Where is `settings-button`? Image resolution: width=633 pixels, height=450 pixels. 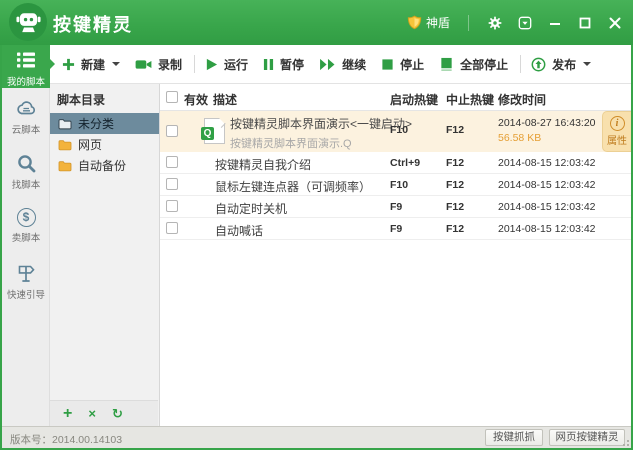 settings-button is located at coordinates (495, 23).